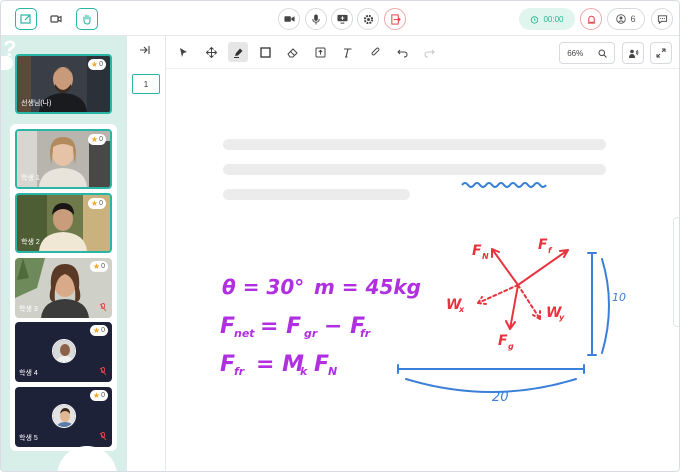  Describe the element at coordinates (227, 364) in the screenshot. I see `ink-ff-f: F` at that location.